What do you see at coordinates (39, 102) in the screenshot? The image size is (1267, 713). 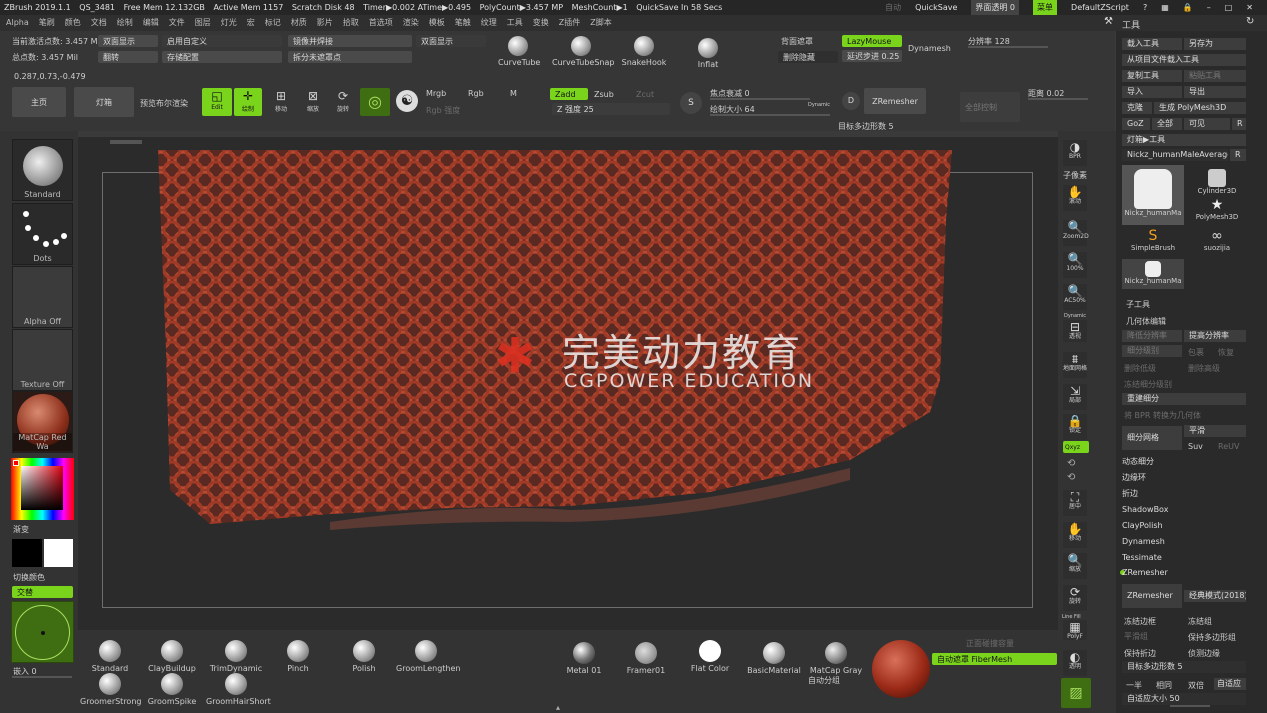 I see `home-button: 主页` at bounding box center [39, 102].